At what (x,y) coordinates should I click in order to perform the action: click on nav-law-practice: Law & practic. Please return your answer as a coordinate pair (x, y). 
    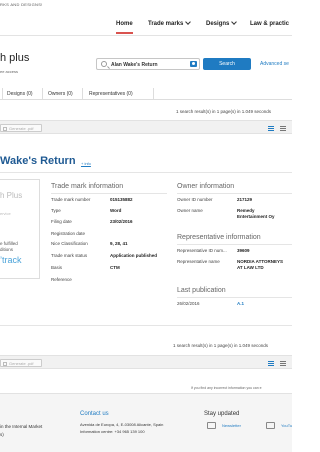
    Looking at the image, I should click on (269, 24).